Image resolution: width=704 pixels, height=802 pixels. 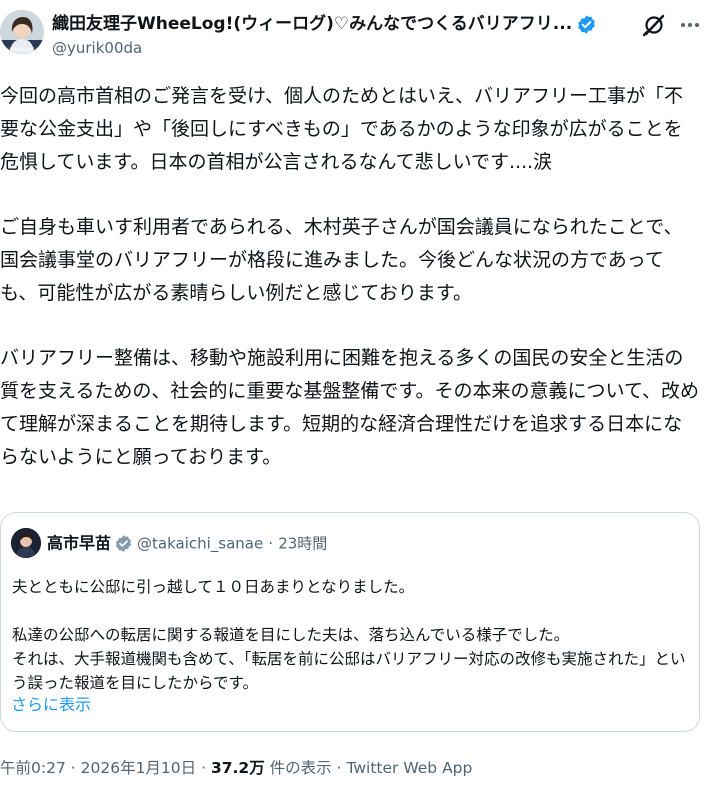 What do you see at coordinates (586, 24) in the screenshot?
I see `verified-badge-icon` at bounding box center [586, 24].